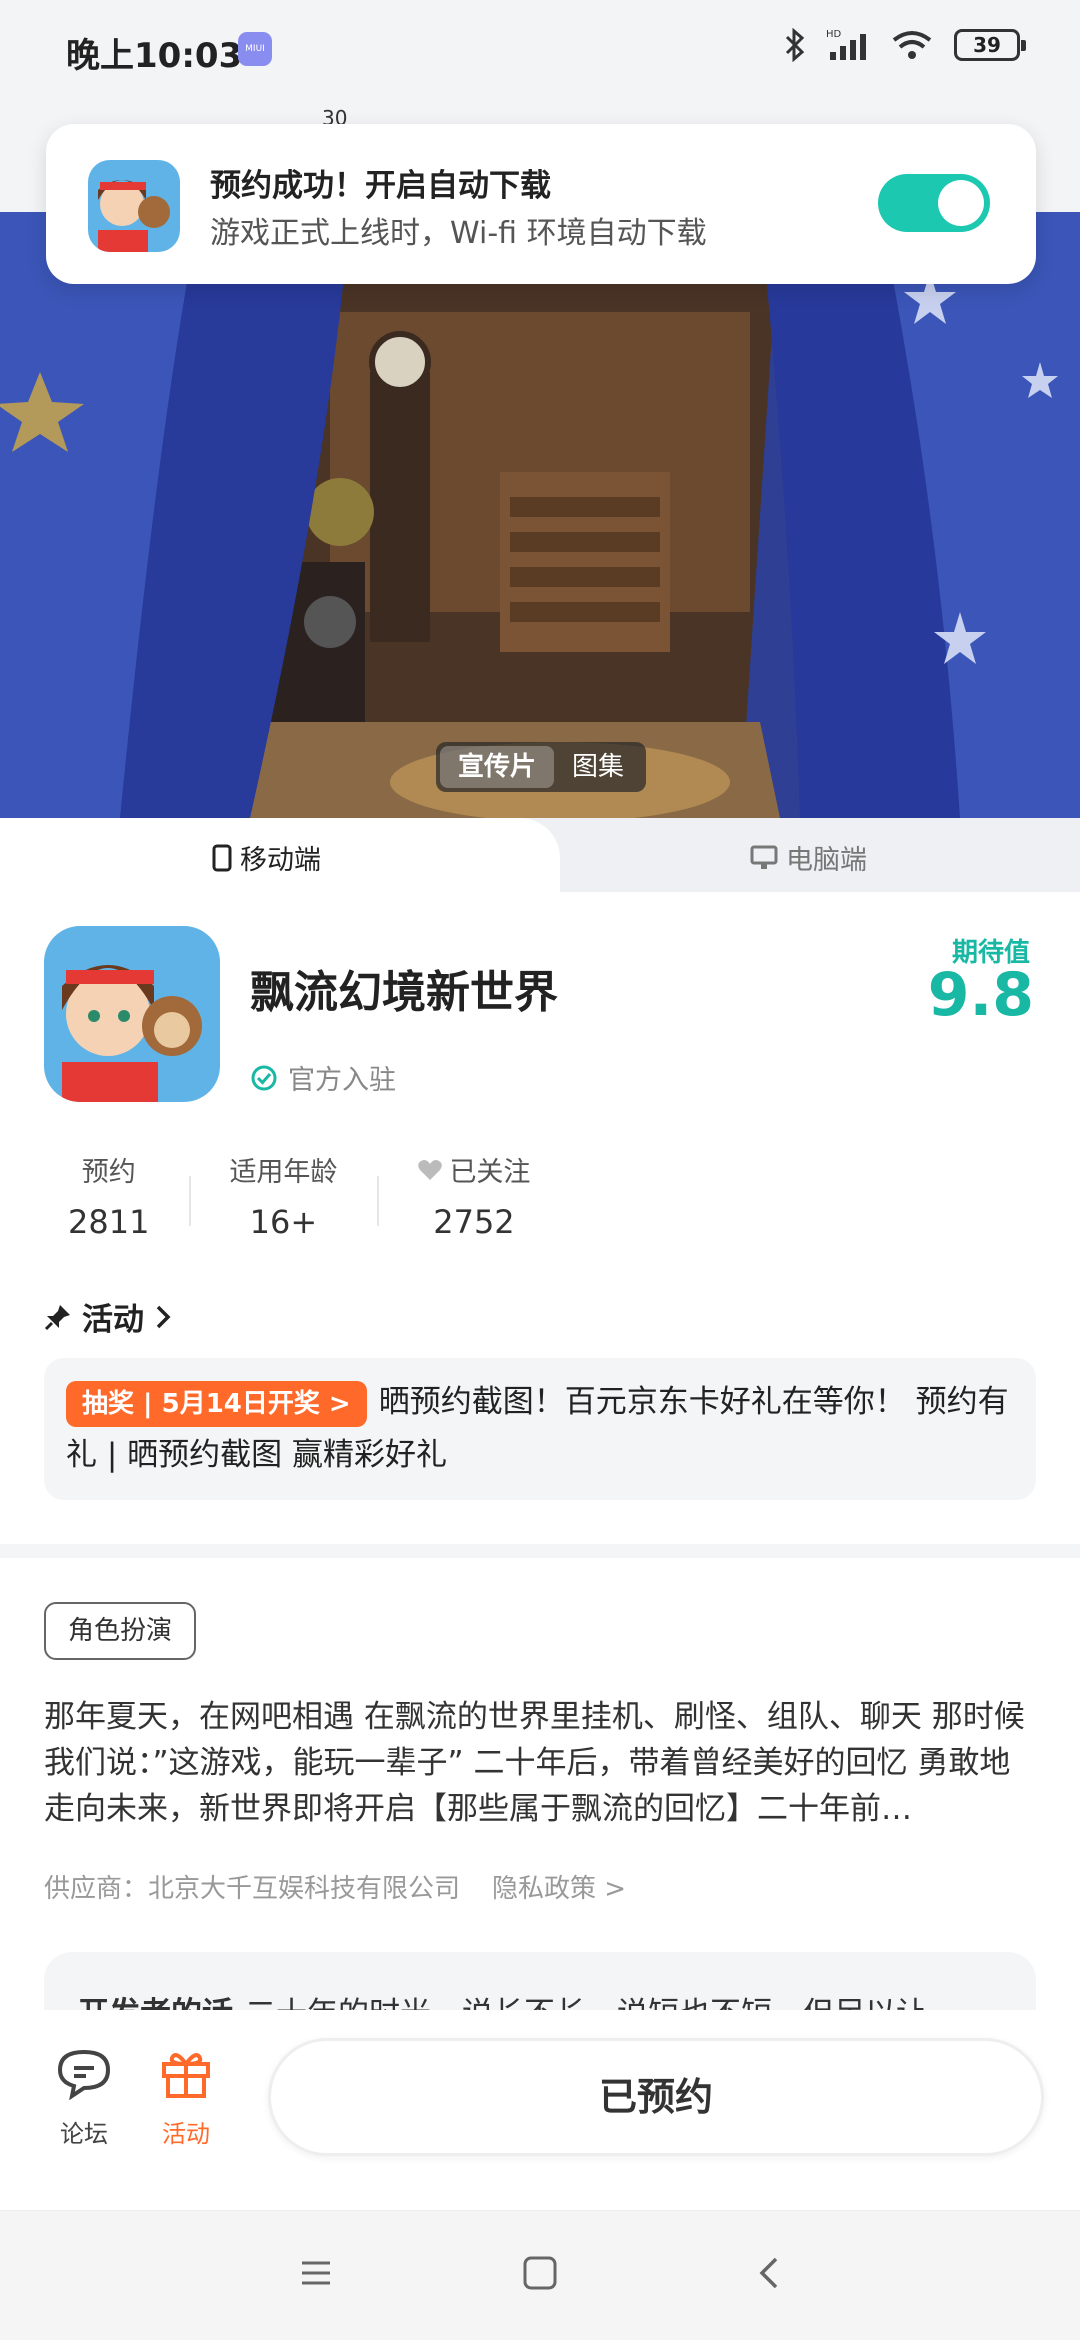  I want to click on verified-icon, so click(264, 1077).